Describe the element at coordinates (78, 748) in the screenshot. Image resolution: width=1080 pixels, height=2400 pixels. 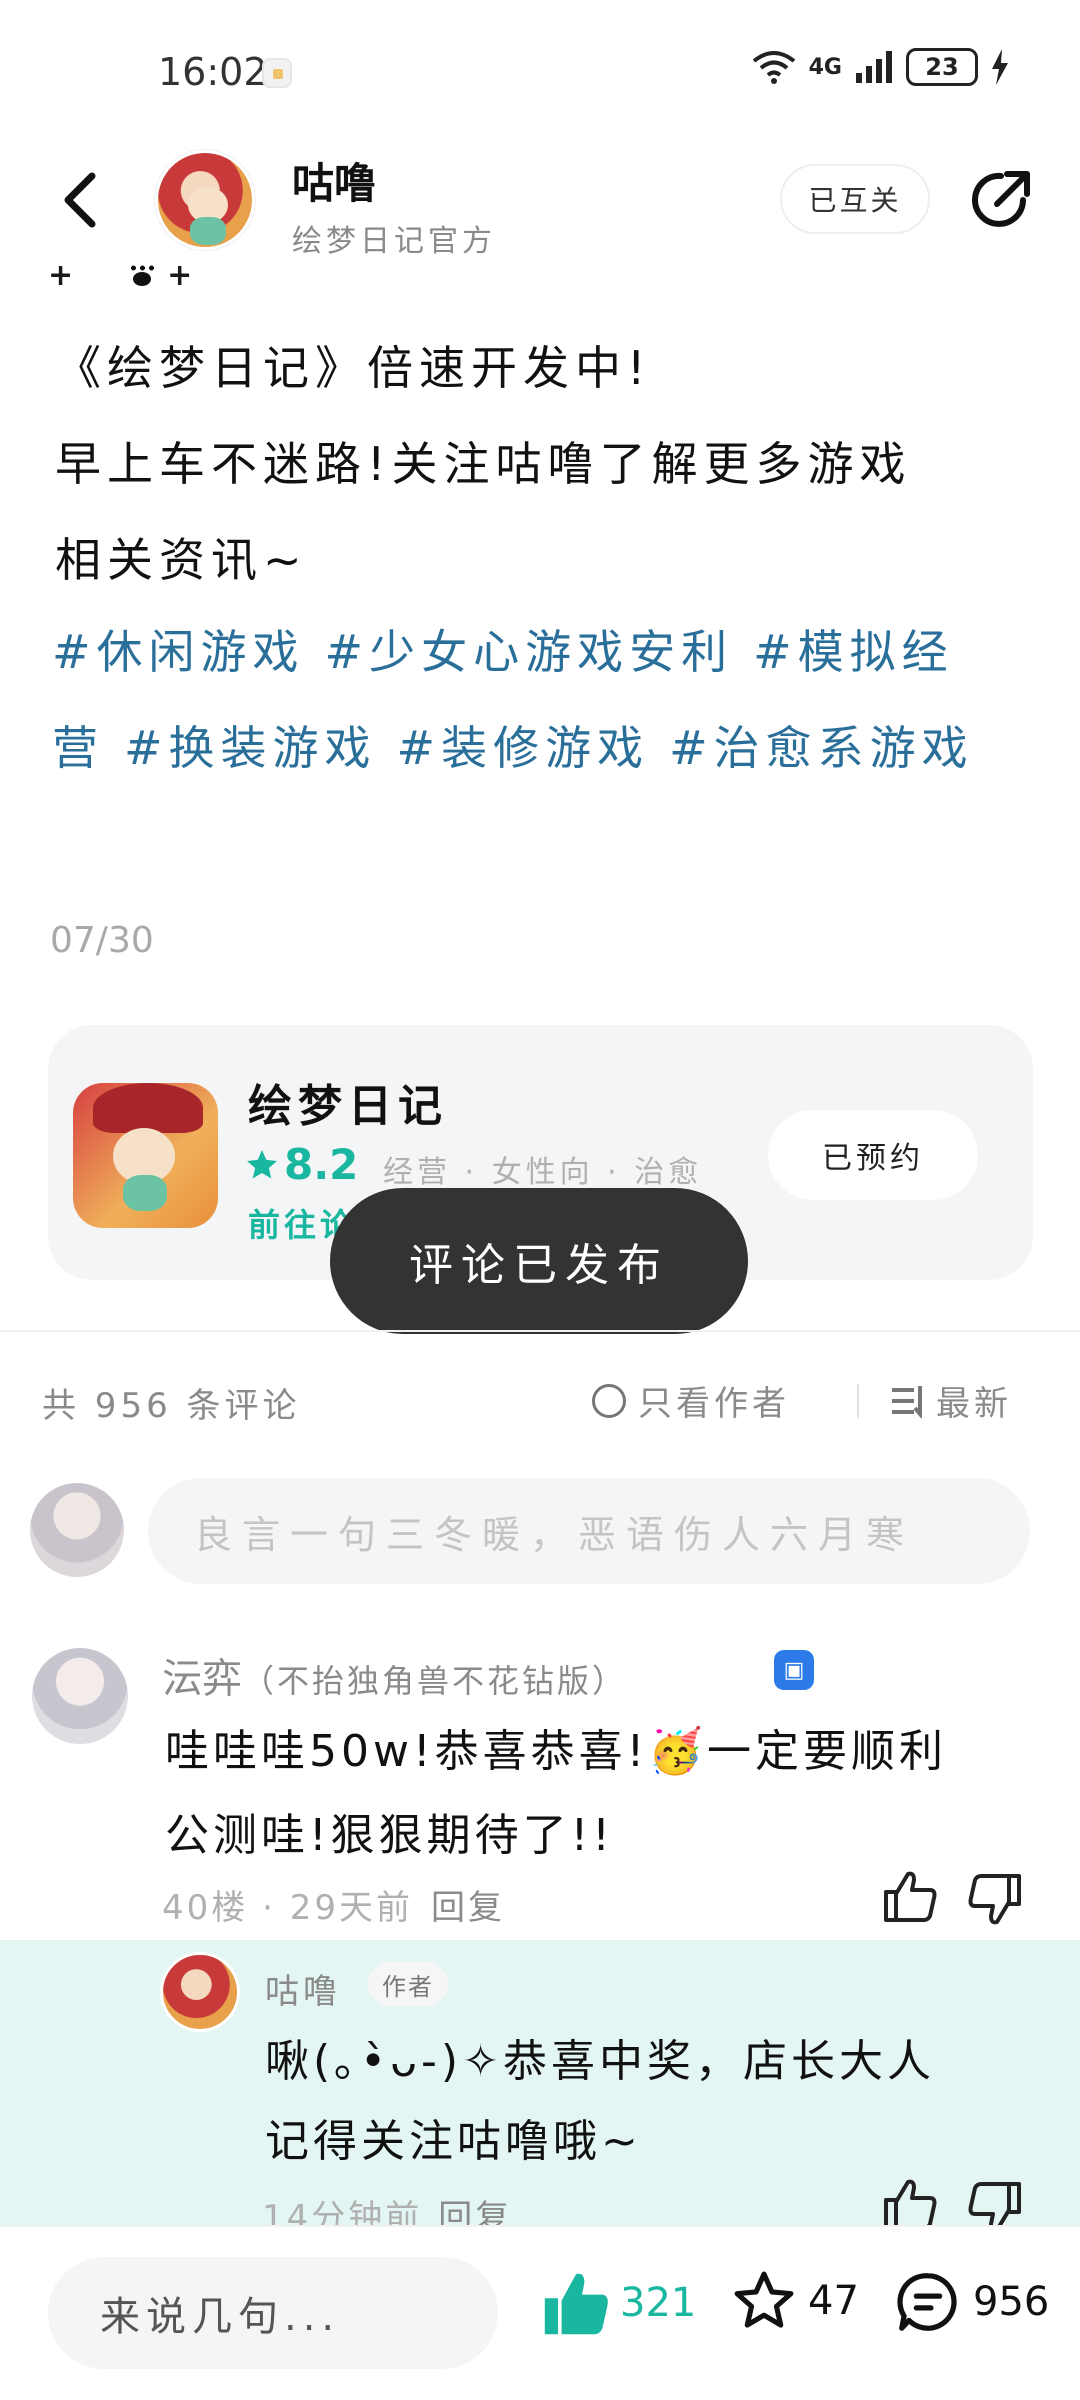
I see `hashtag-link: 营` at that location.